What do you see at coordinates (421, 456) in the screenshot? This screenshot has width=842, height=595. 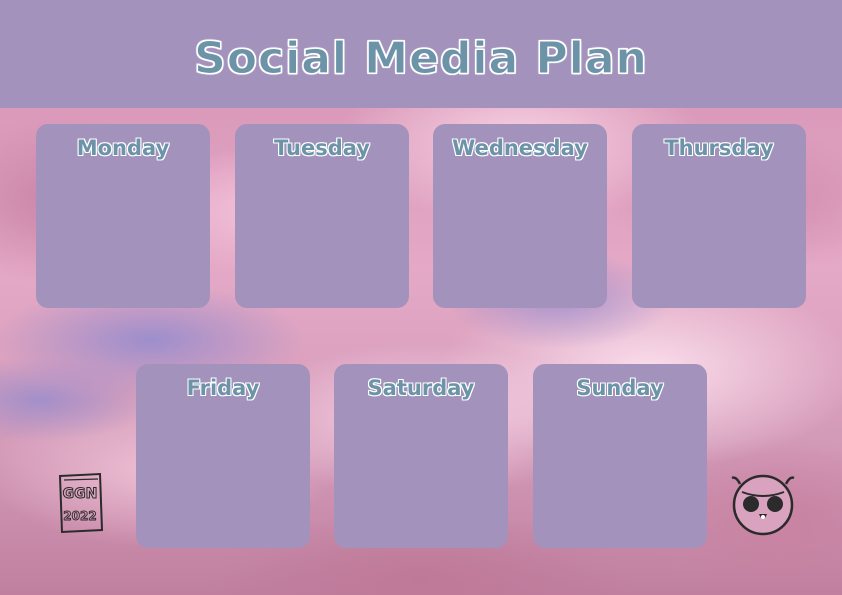 I see `day-card-saturday: Saturday` at bounding box center [421, 456].